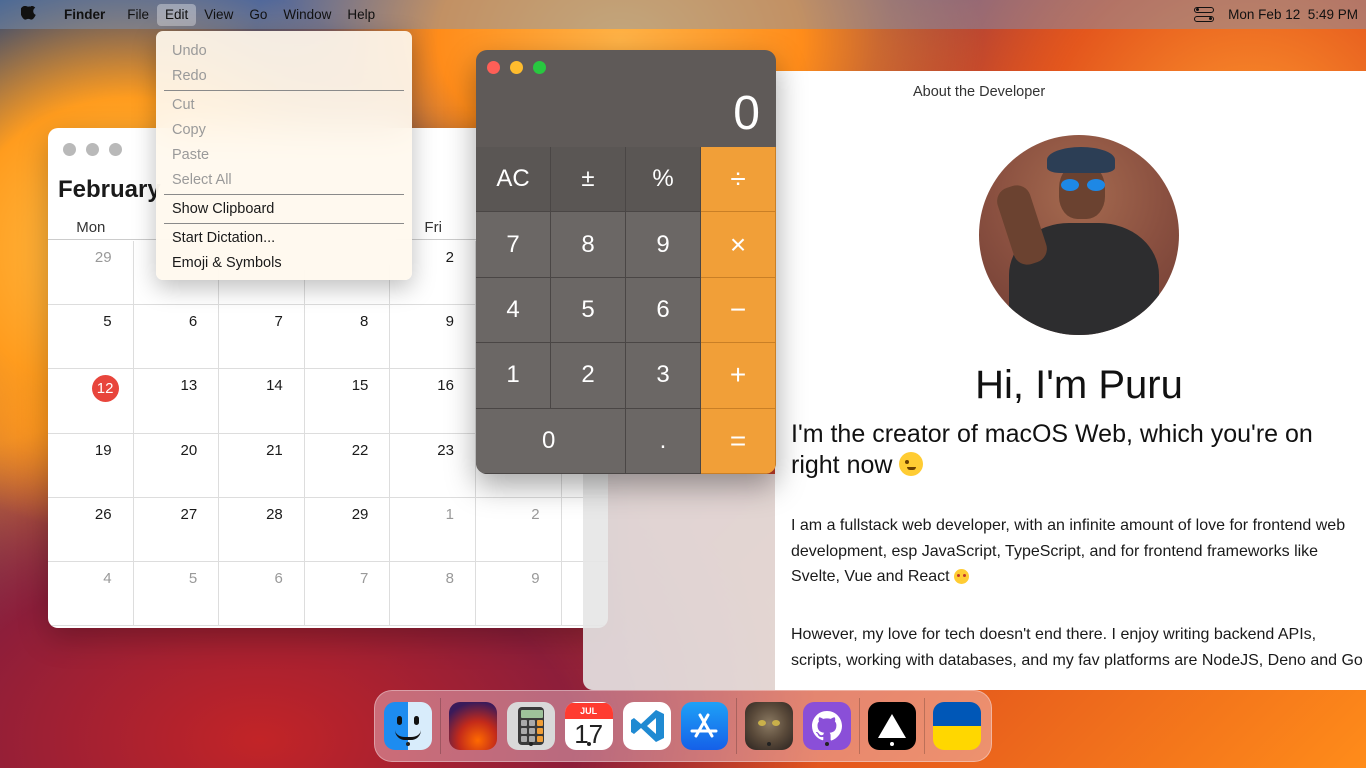  I want to click on percent-button: %, so click(663, 180).